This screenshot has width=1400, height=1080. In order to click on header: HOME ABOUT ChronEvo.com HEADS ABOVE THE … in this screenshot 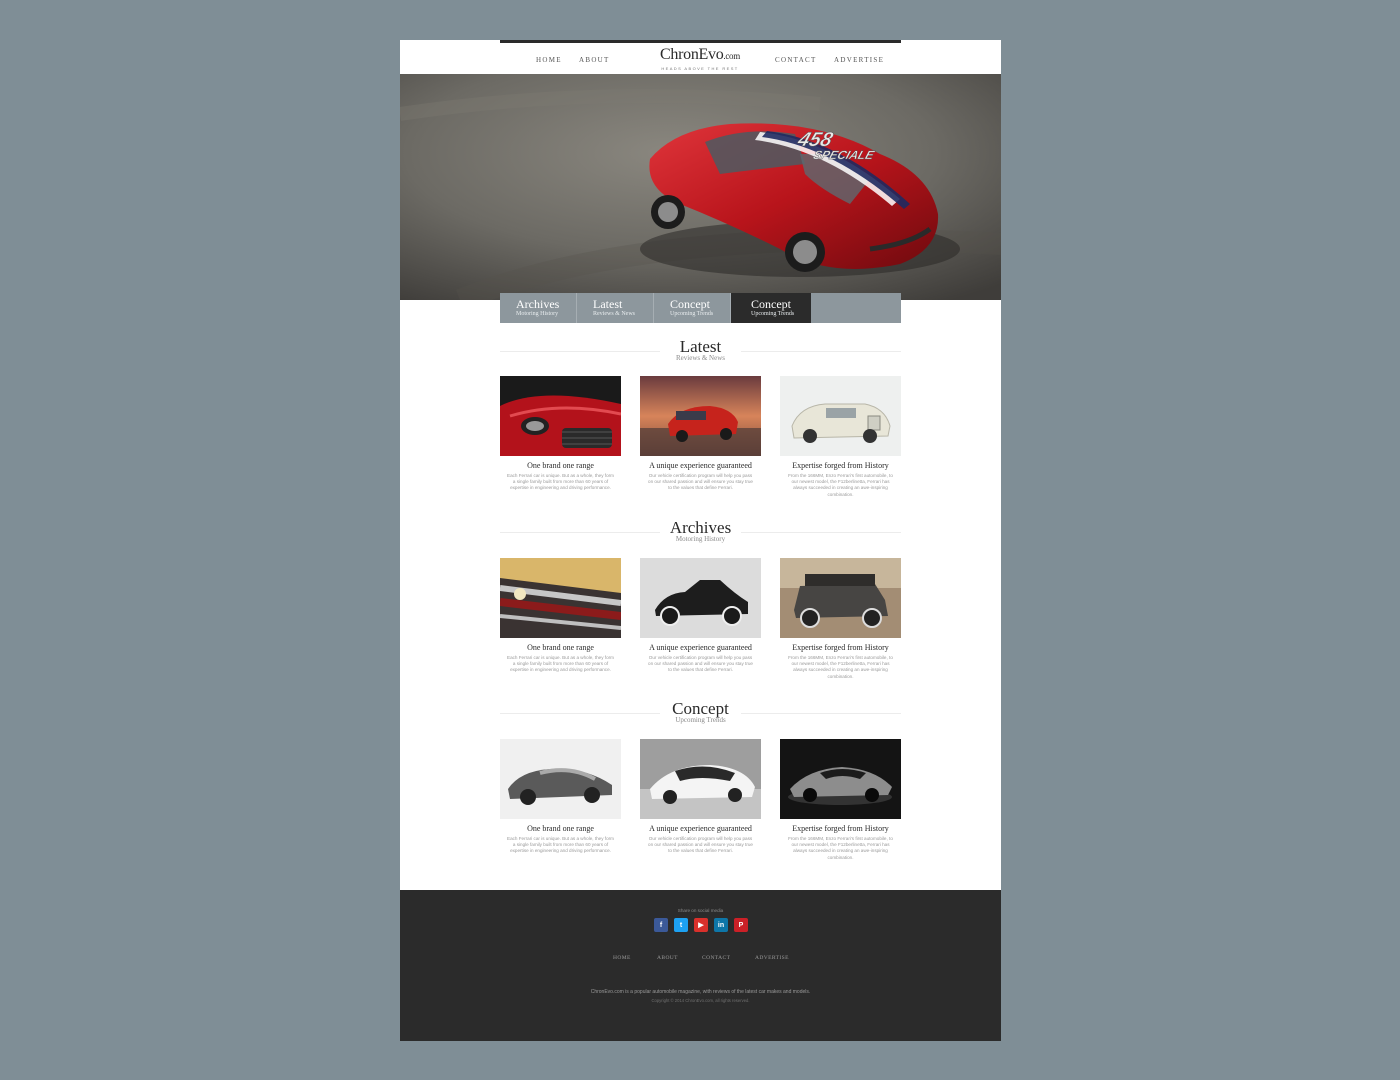, I will do `click(700, 58)`.